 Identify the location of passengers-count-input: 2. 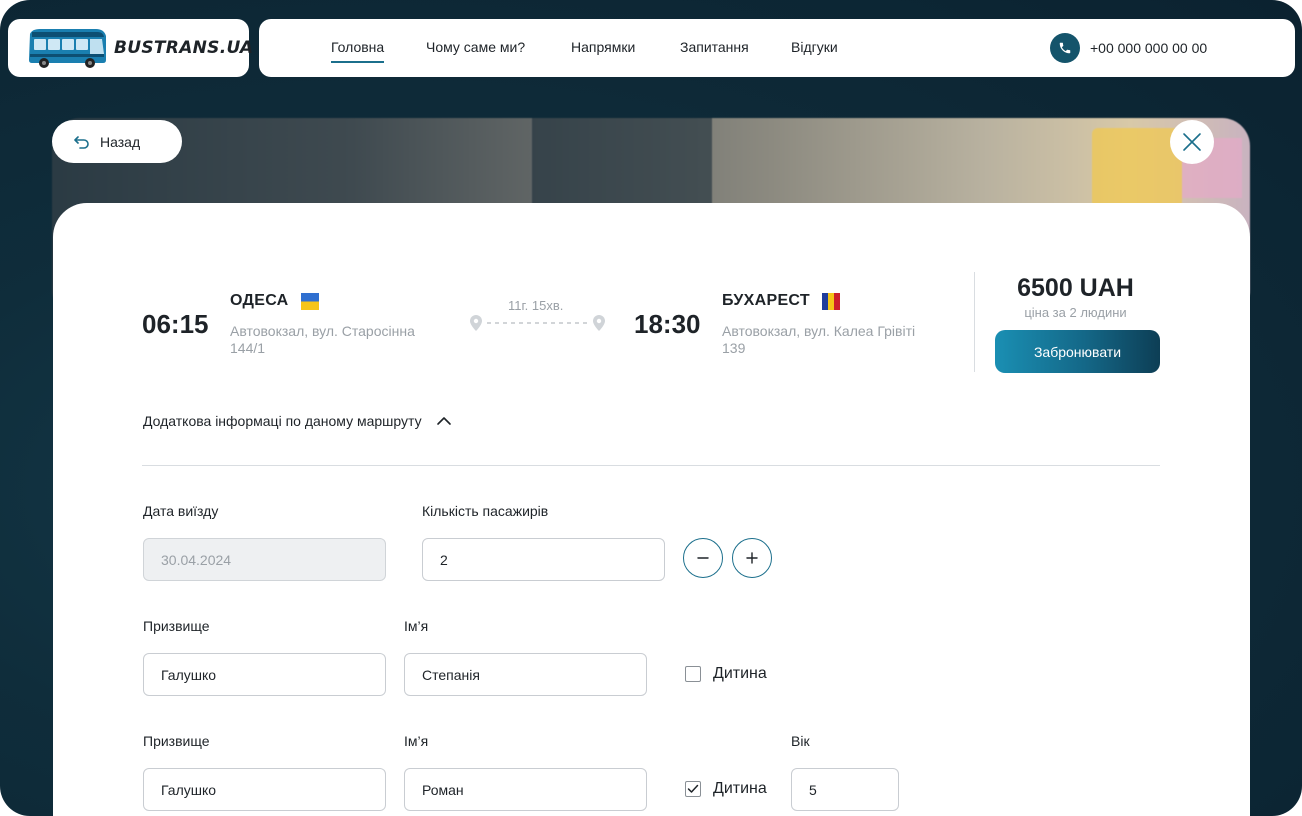
(543, 559).